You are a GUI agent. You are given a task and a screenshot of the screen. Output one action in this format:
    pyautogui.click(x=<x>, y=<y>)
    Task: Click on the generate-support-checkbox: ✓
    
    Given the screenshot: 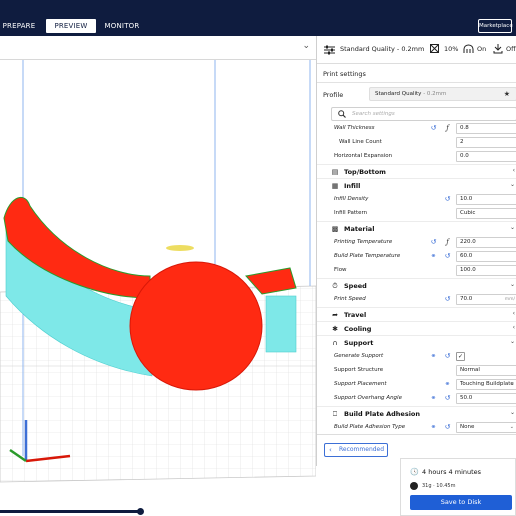 What is the action you would take?
    pyautogui.click(x=460, y=356)
    